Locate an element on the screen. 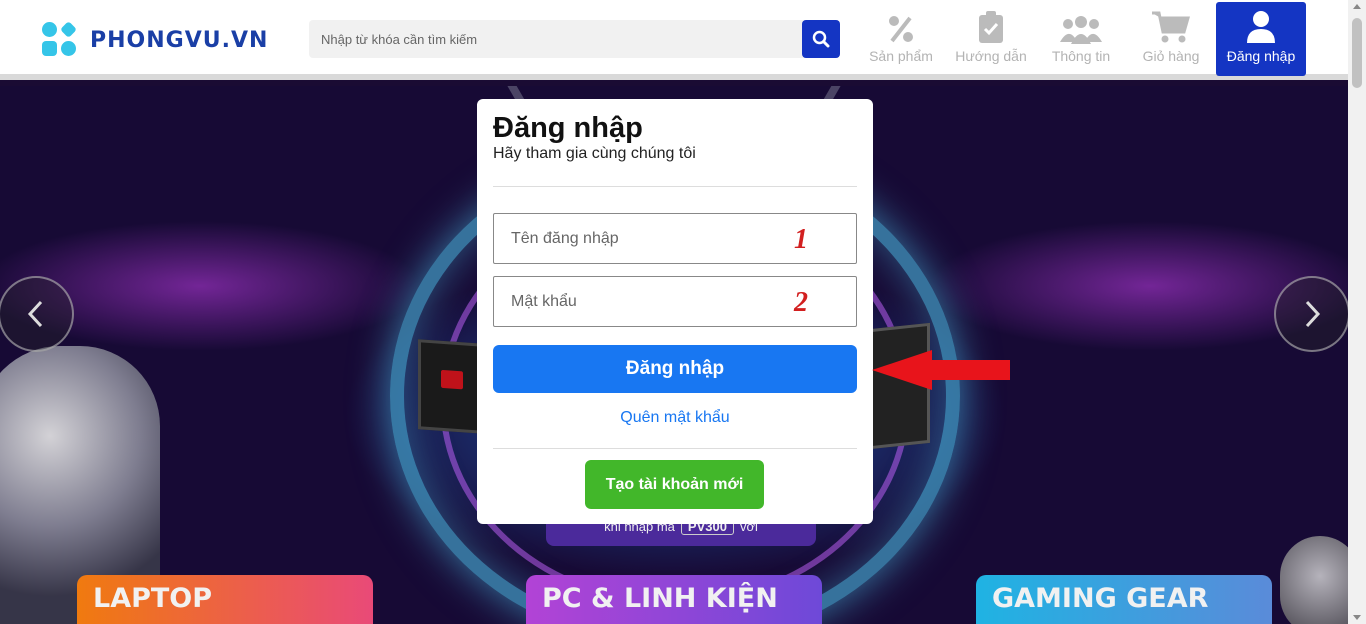 The image size is (1366, 624). nav-cart: Giỏ hàng is located at coordinates (1171, 39).